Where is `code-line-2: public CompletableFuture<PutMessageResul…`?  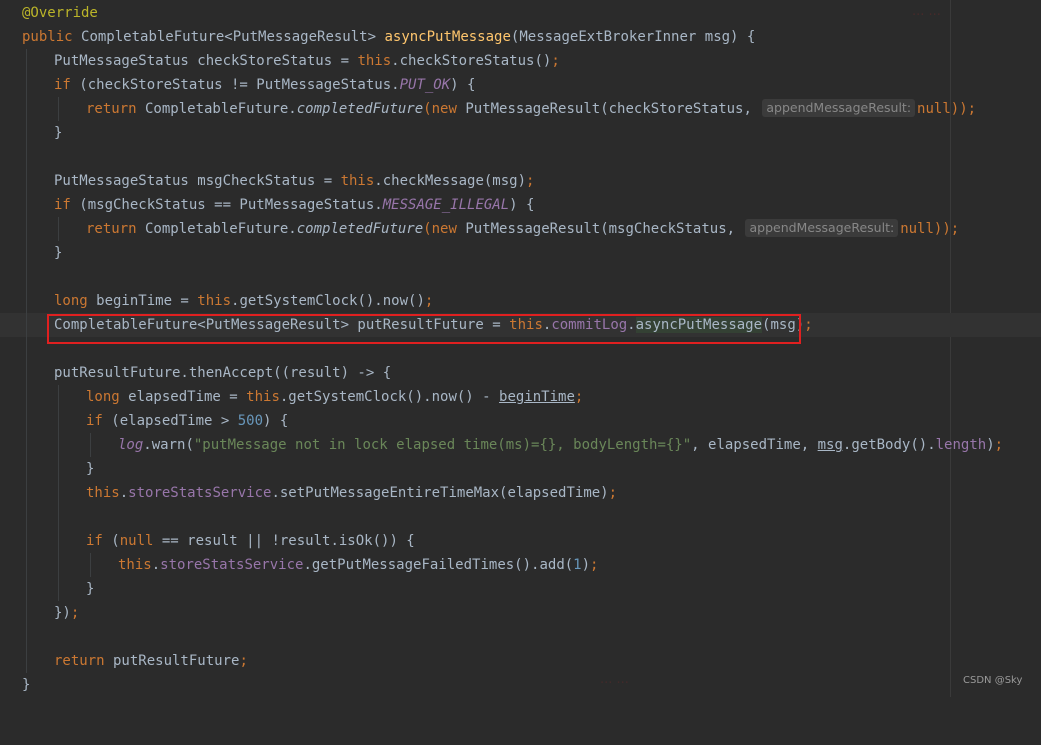 code-line-2: public CompletableFuture<PutMessageResul… is located at coordinates (520, 37).